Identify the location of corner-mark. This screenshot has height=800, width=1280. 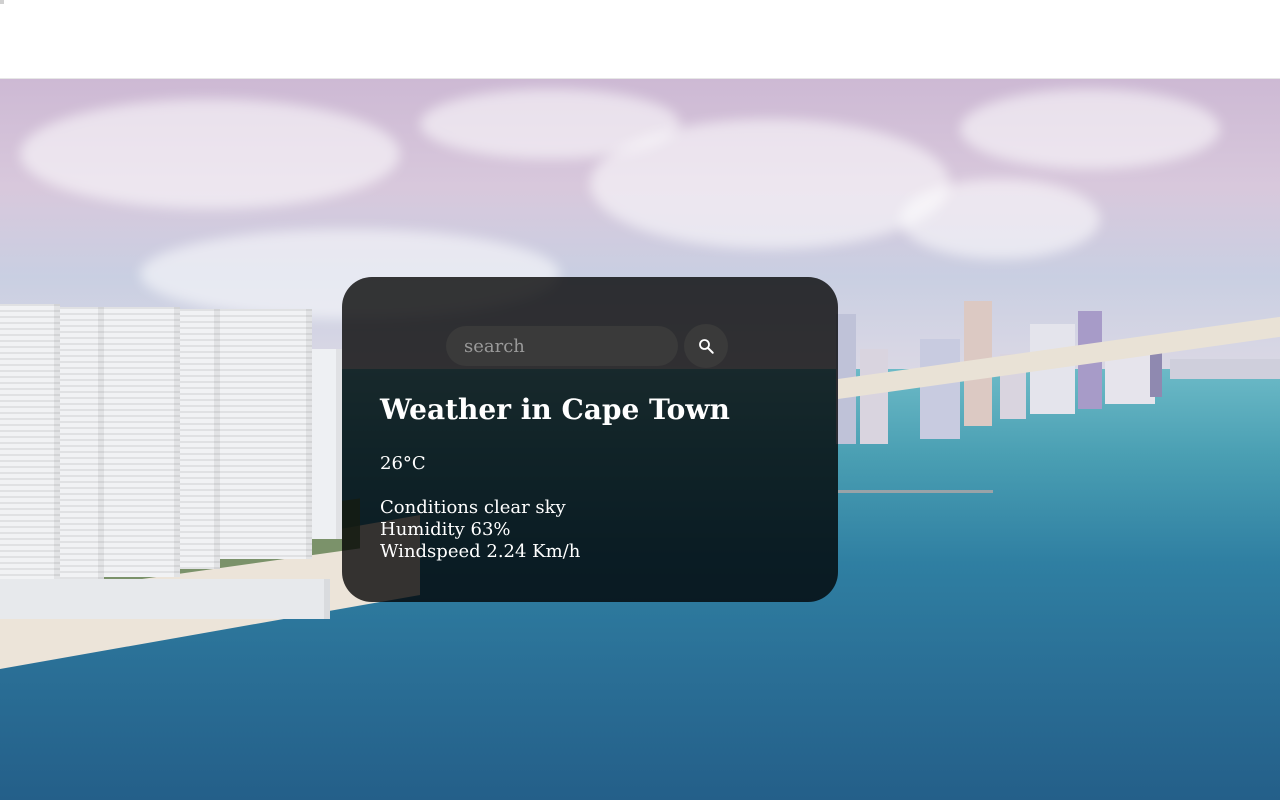
(2, 2).